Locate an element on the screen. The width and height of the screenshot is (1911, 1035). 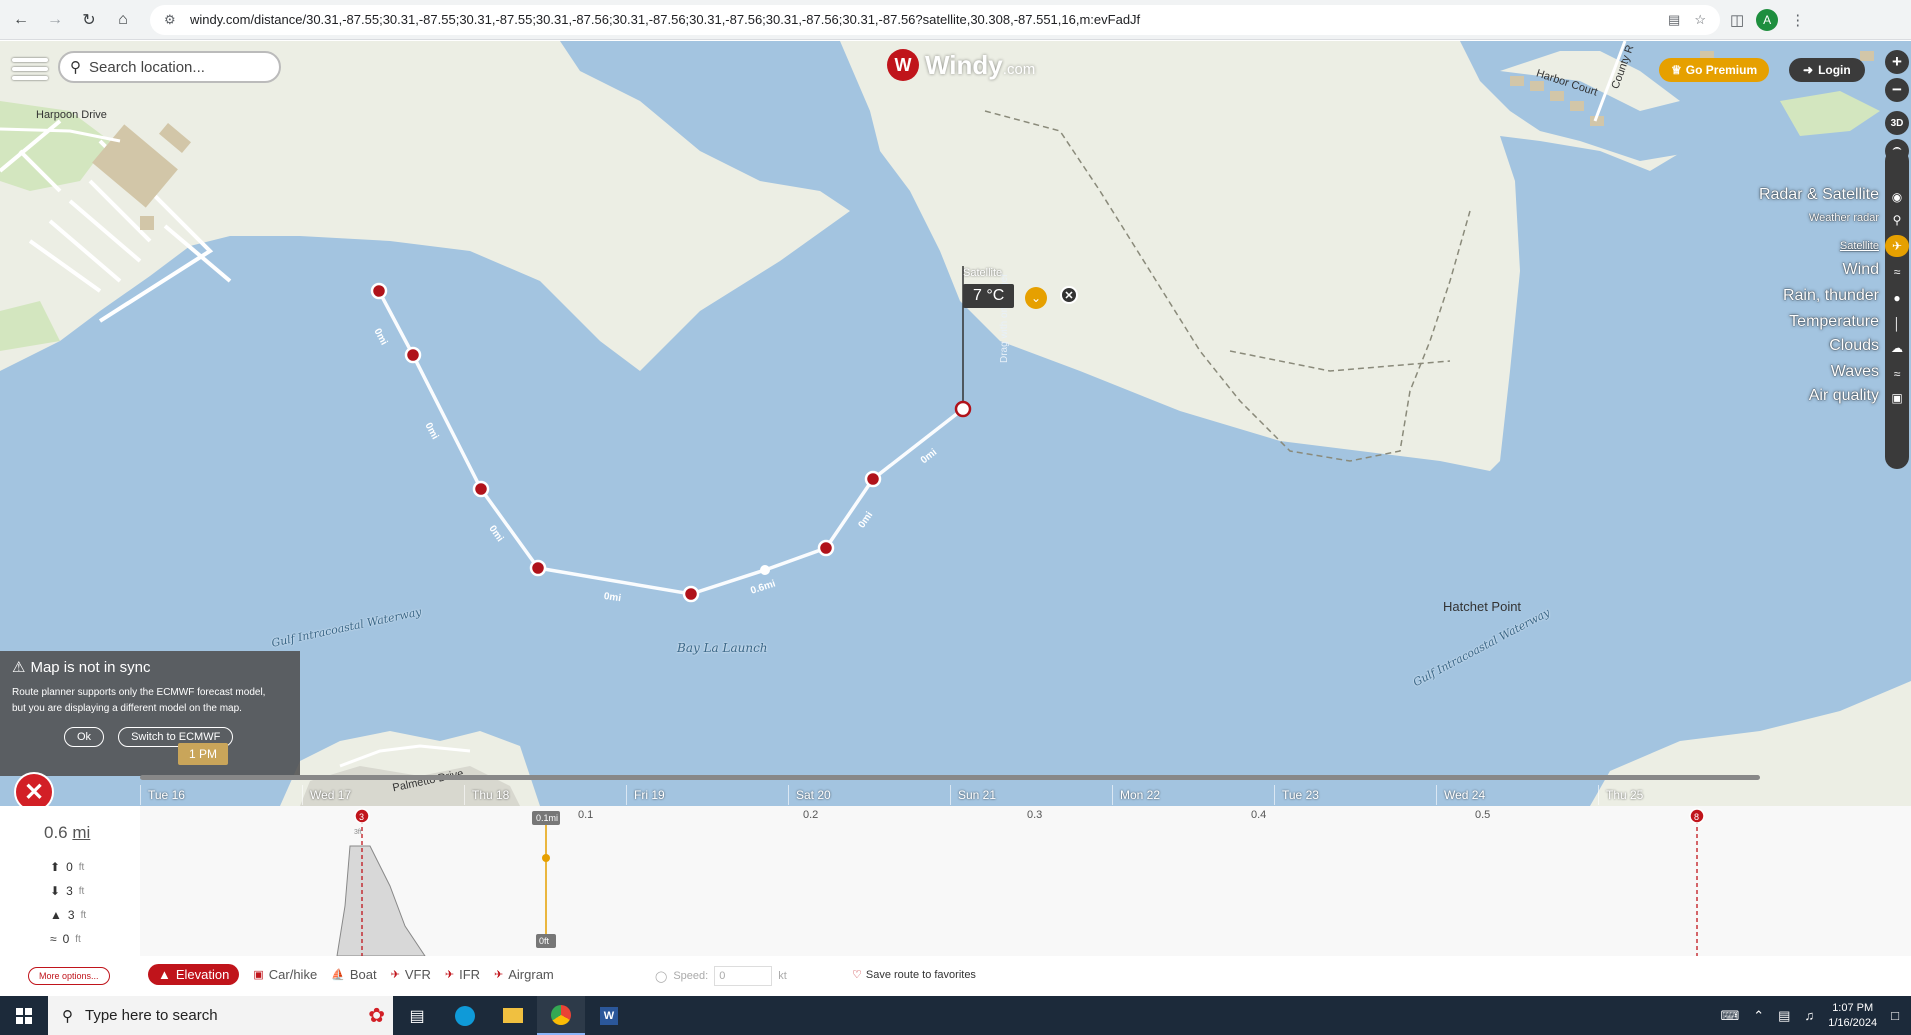
distance-unit: mi is located at coordinates (81, 832).